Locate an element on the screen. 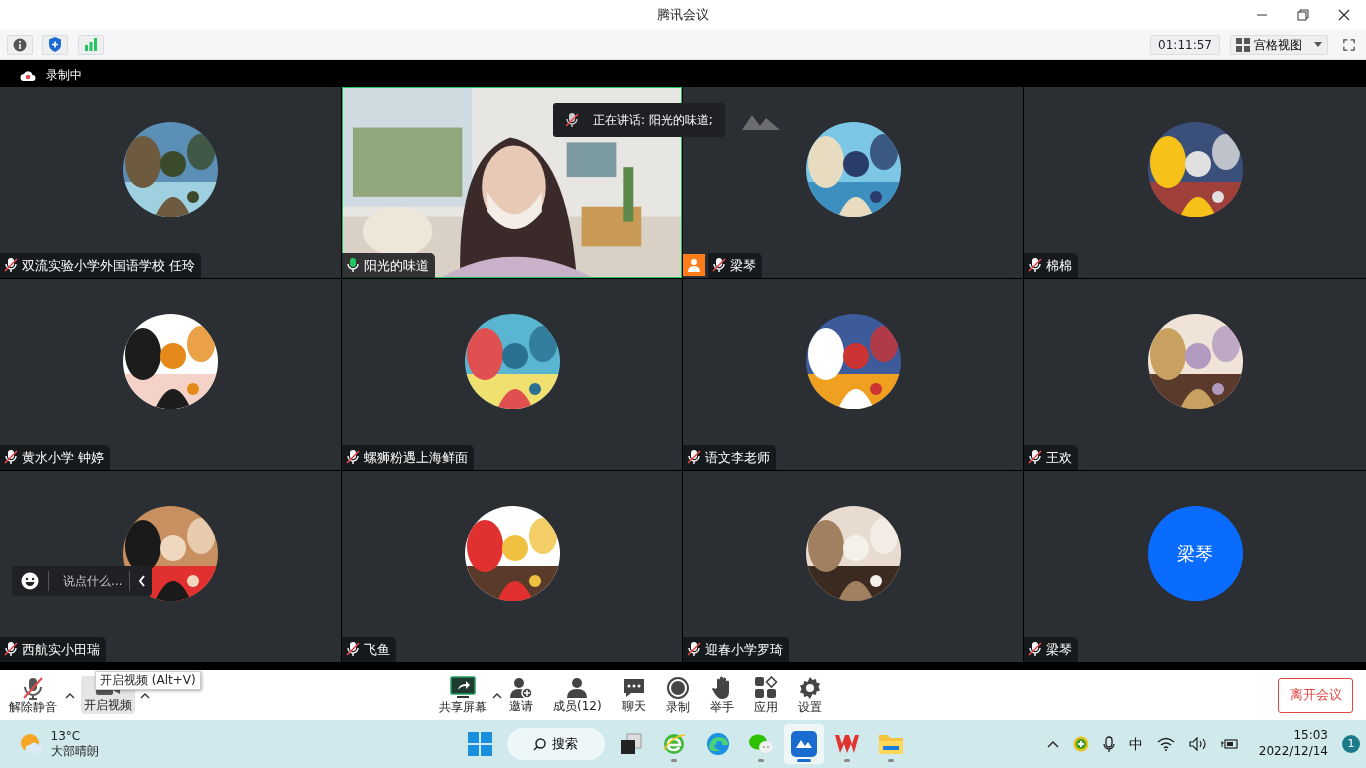  toolbar-button: 应用 is located at coordinates (765, 695).